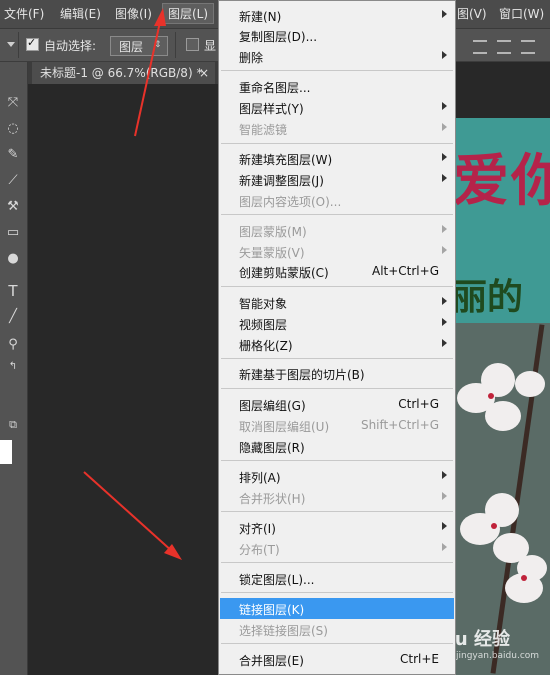 The height and width of the screenshot is (675, 550). Describe the element at coordinates (418, 404) in the screenshot. I see `menu-item-shortcut: Ctrl+G` at that location.